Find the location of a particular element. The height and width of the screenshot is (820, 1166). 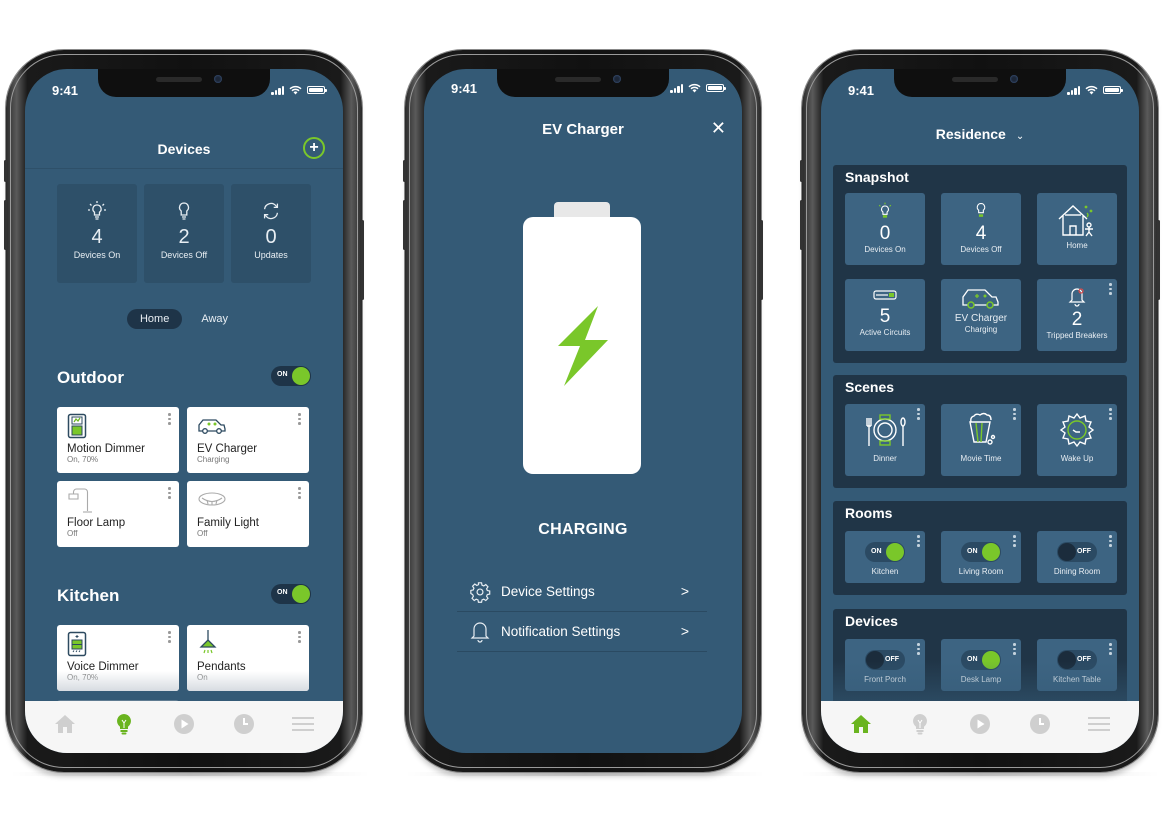

device-name: Floor Lamp is located at coordinates (96, 523).